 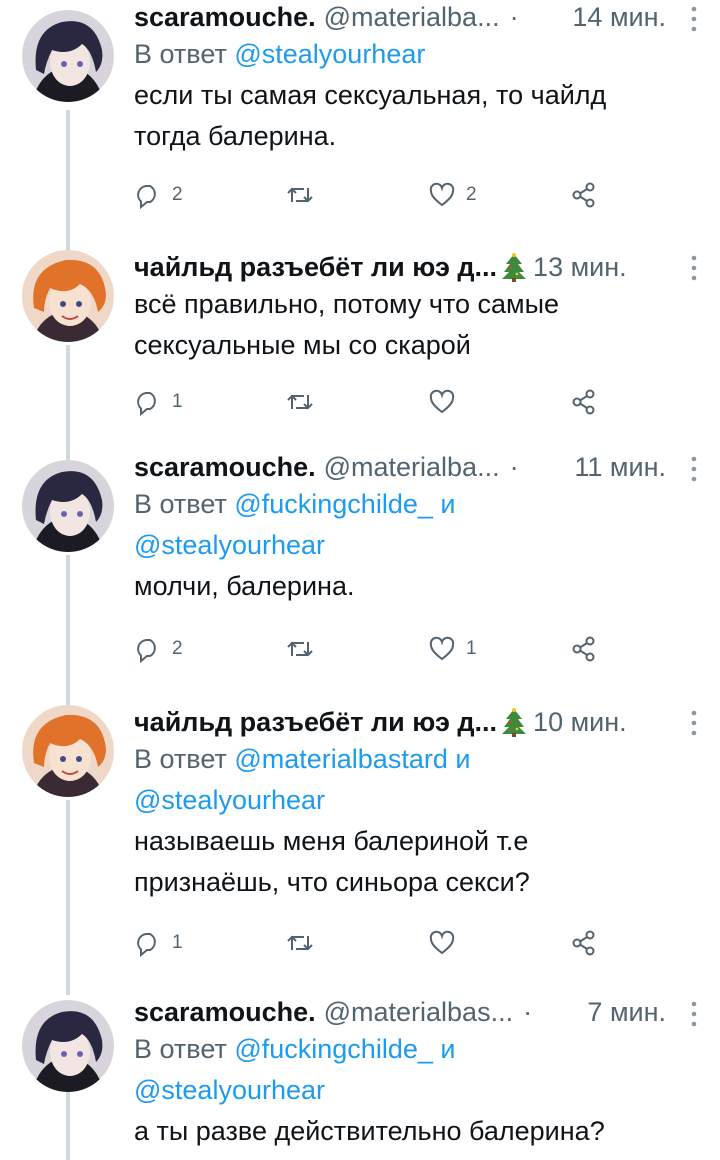 What do you see at coordinates (235, 136) in the screenshot?
I see `tweet-text-line: тогда балерина.` at bounding box center [235, 136].